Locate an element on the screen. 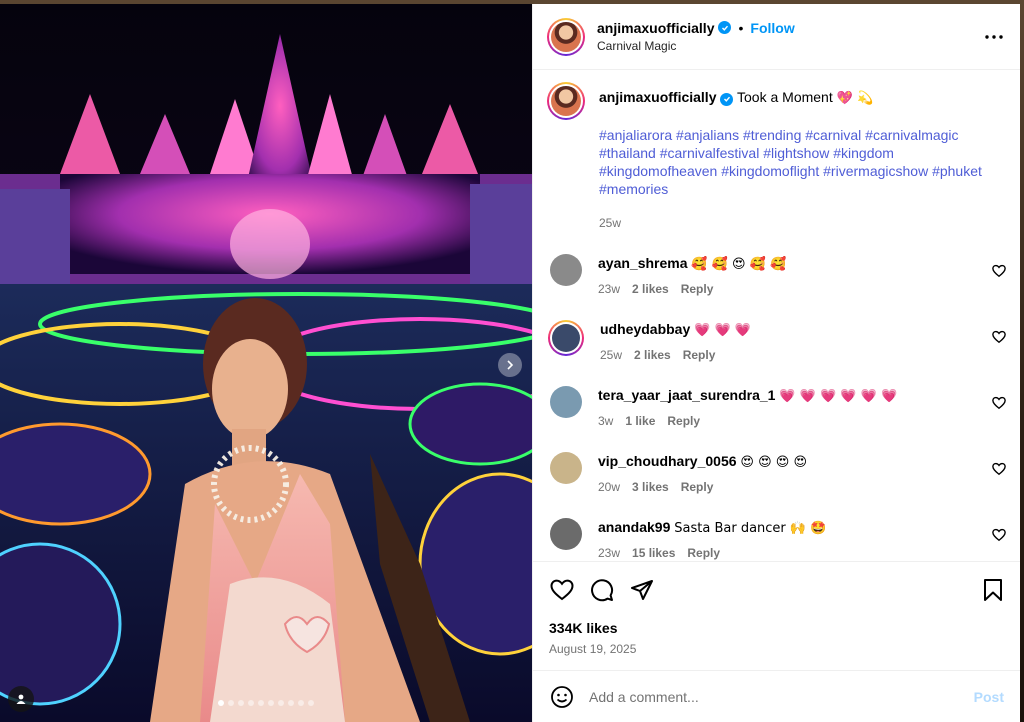 The image size is (1024, 722). comment-icon is located at coordinates (602, 590).